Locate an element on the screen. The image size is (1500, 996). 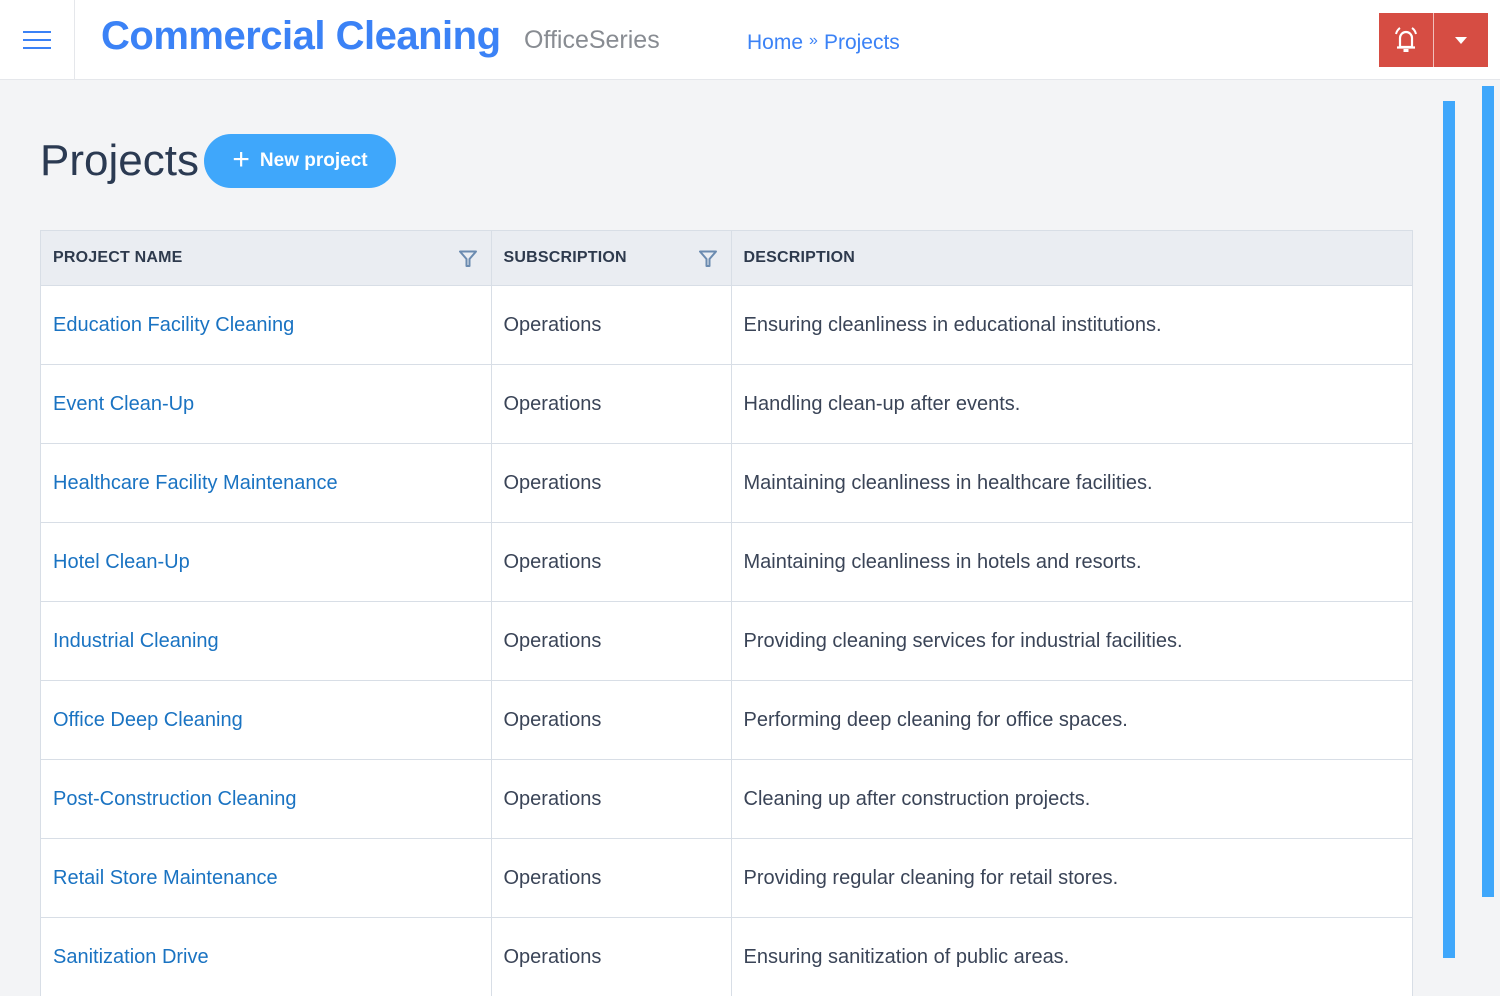
column-header-label: PROJECT NAME is located at coordinates (118, 257).